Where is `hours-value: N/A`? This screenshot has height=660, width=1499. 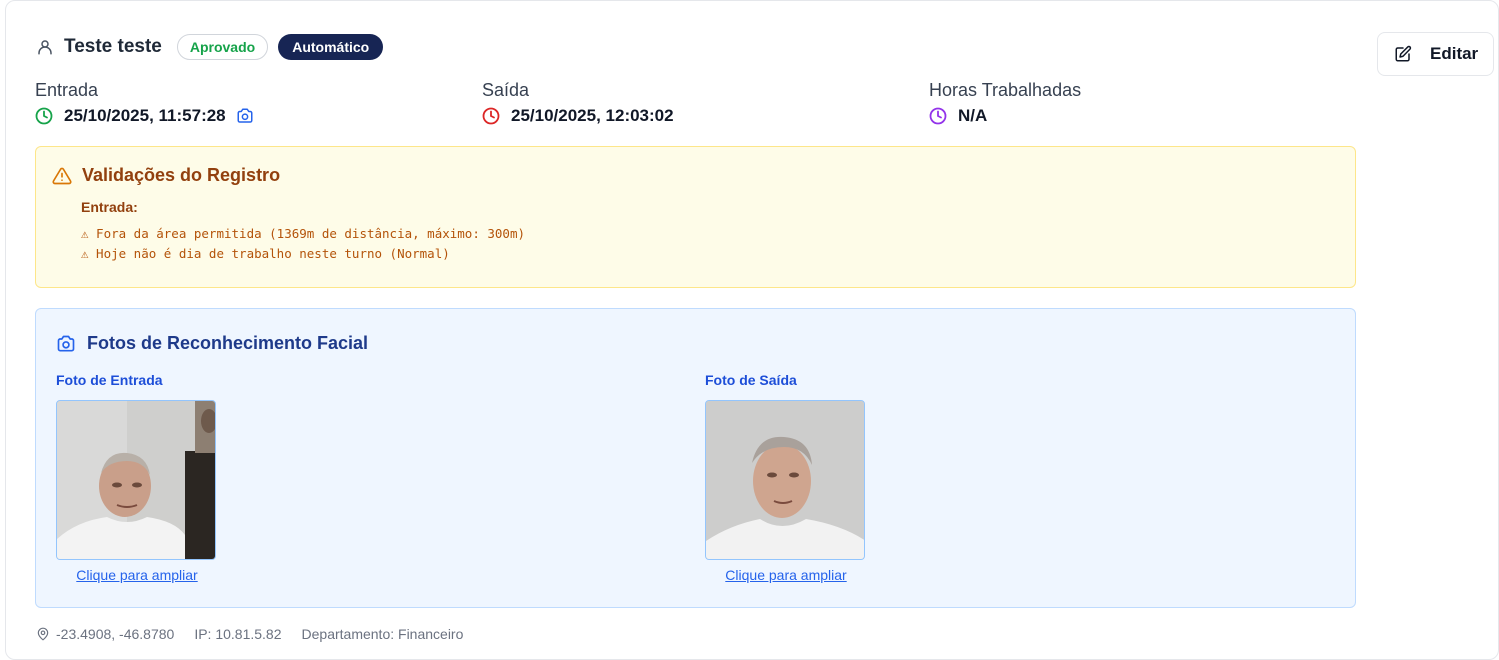 hours-value: N/A is located at coordinates (973, 115).